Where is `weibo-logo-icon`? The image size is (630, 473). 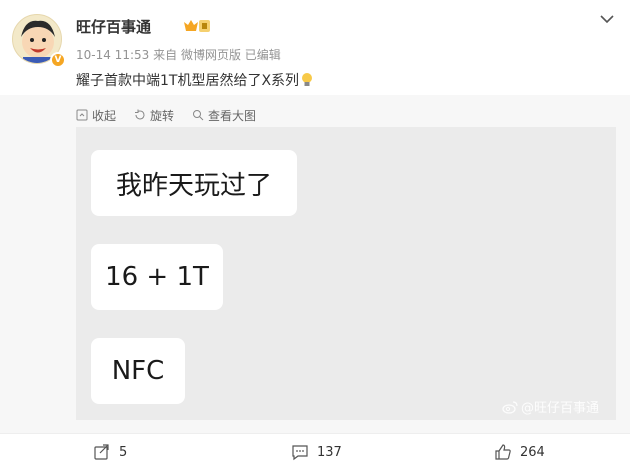
weibo-logo-icon is located at coordinates (510, 407).